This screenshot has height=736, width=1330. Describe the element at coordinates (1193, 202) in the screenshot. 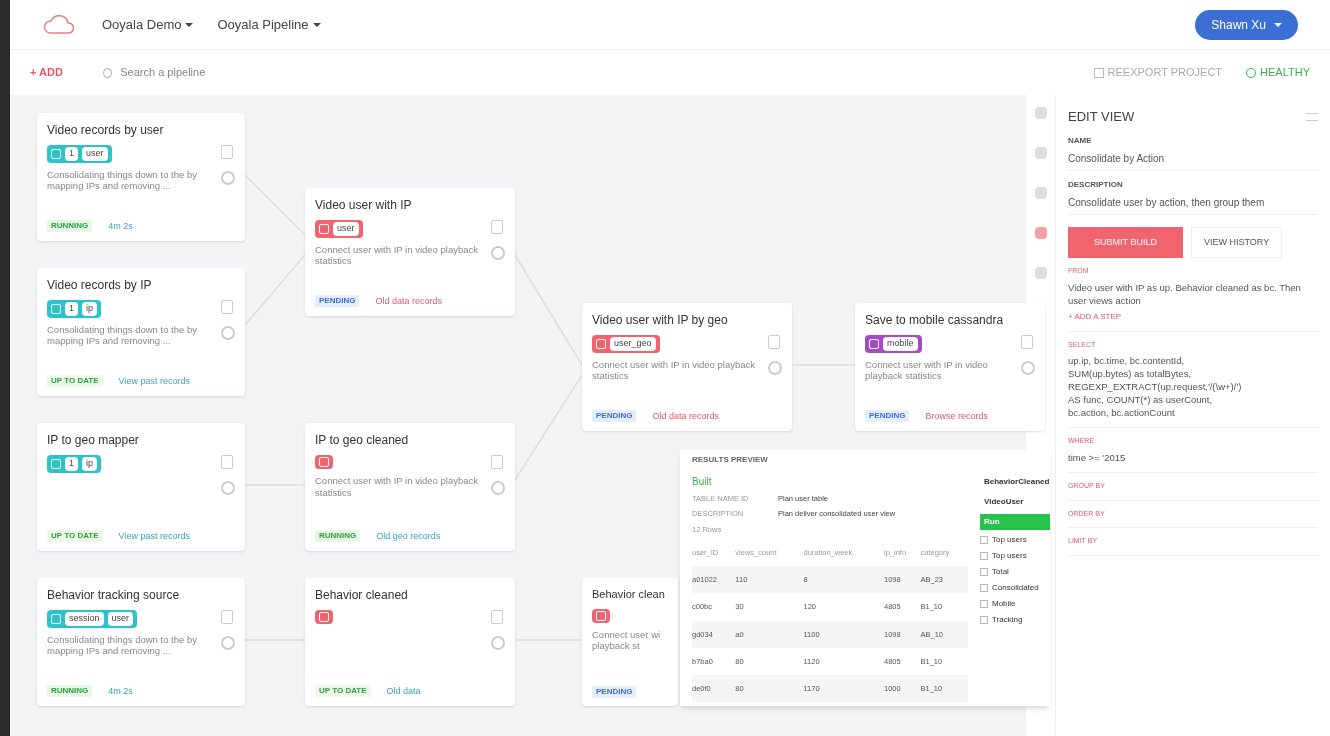

I see `field-value: Consolidate user by action, then group them` at that location.